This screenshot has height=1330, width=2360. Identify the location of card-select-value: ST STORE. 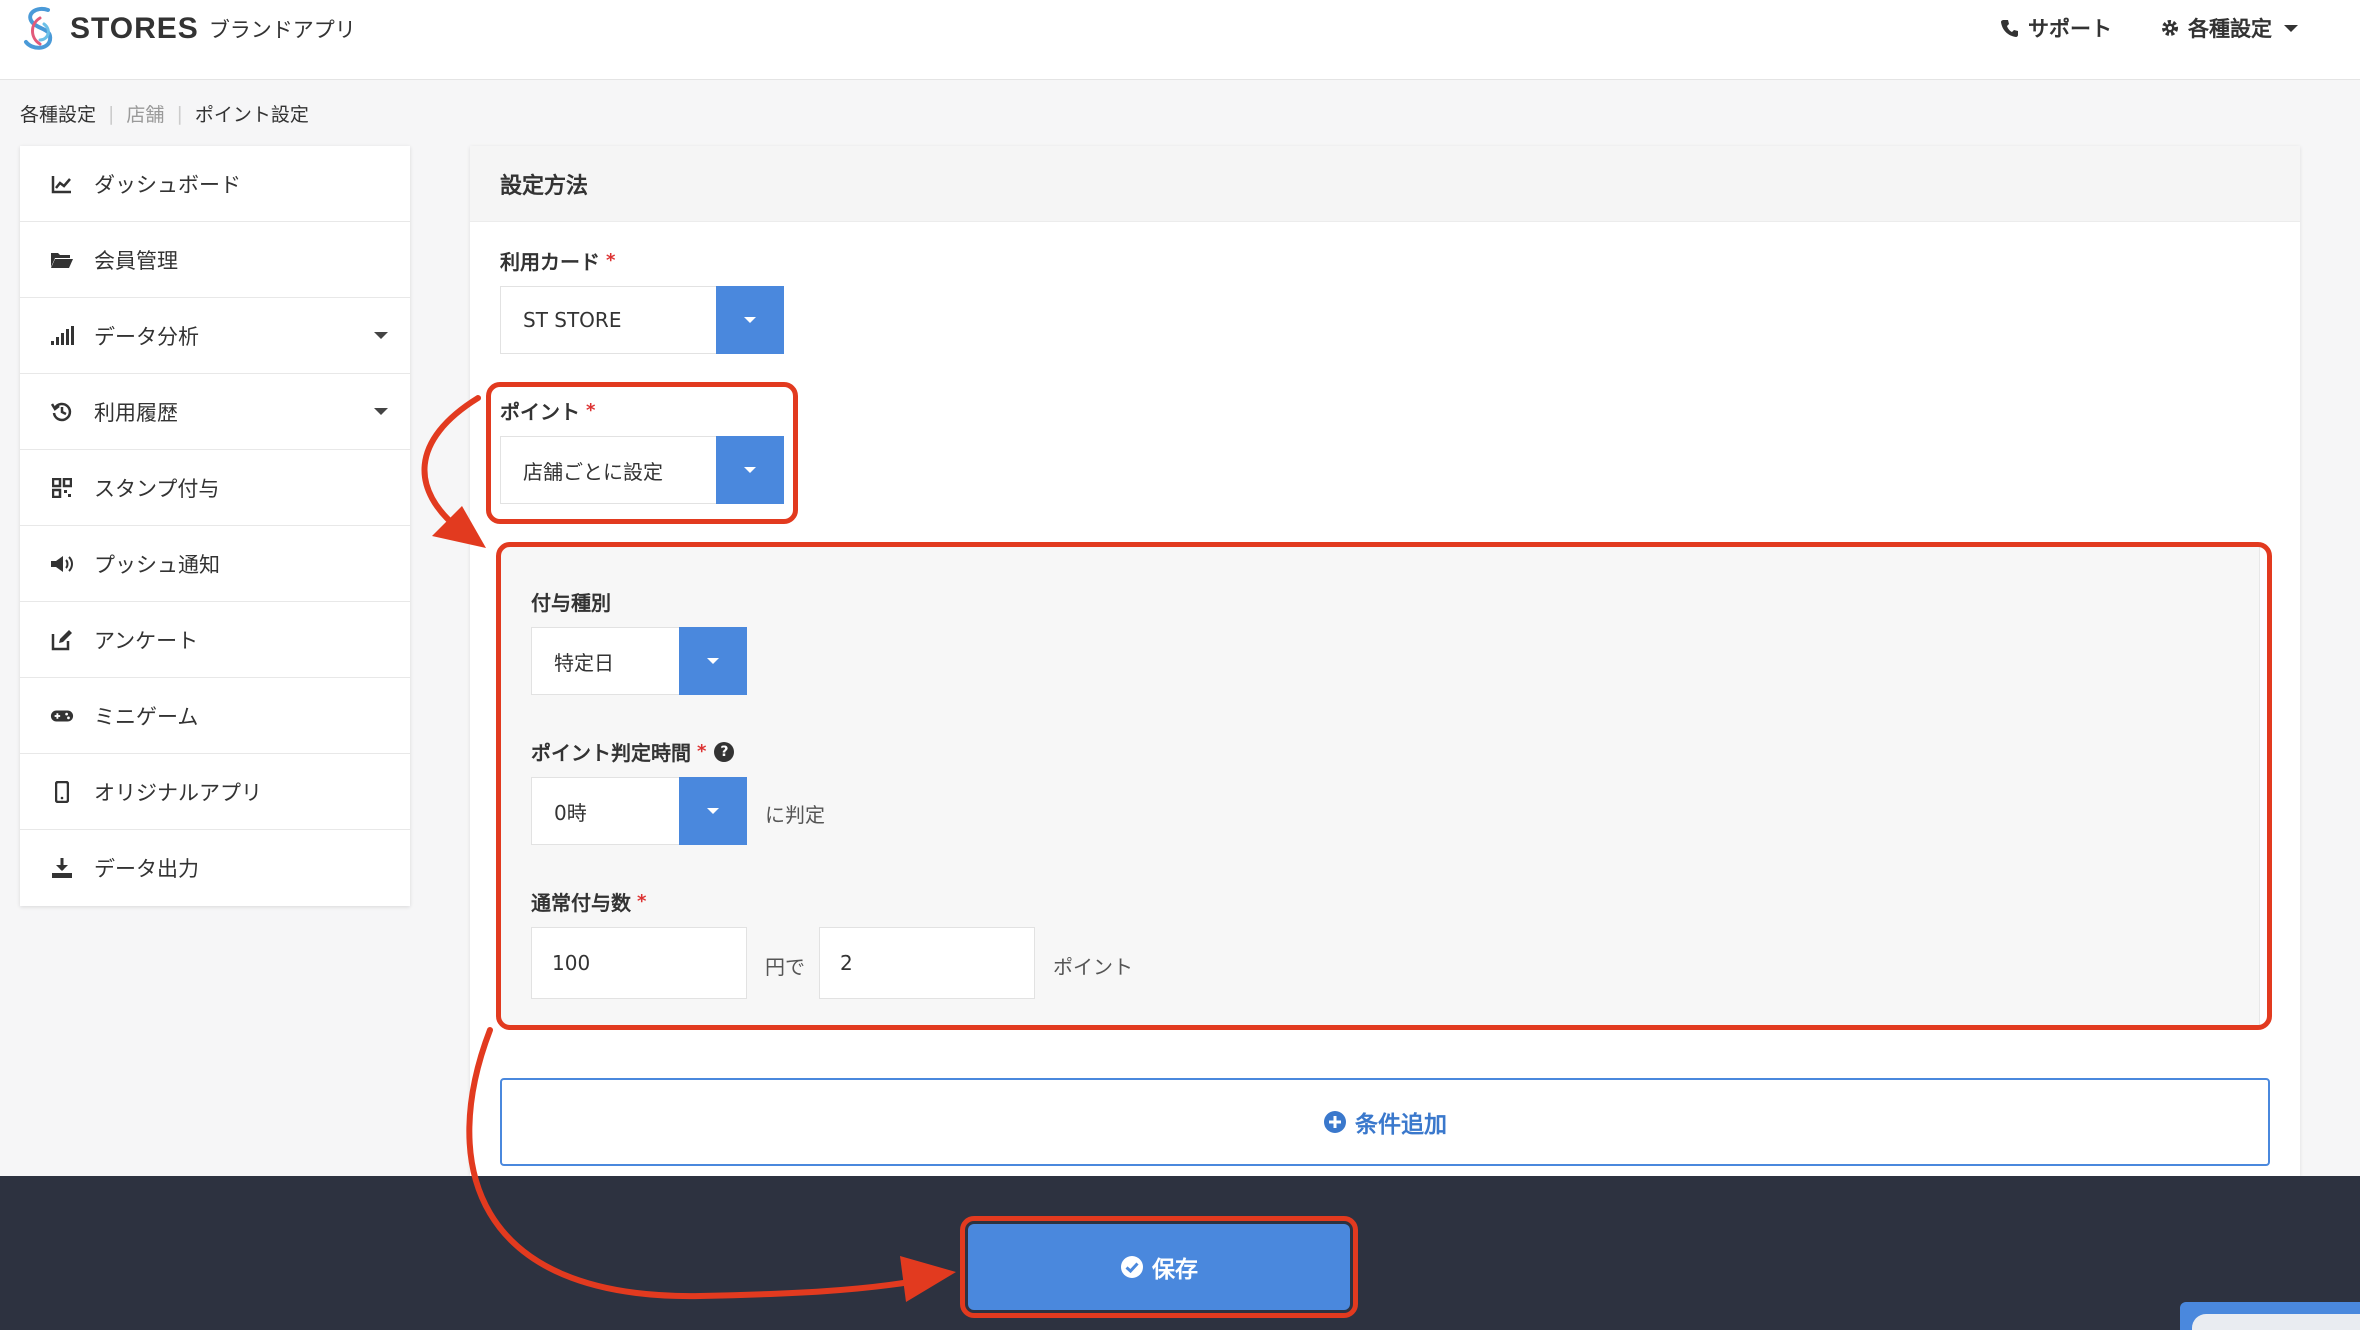
(572, 320).